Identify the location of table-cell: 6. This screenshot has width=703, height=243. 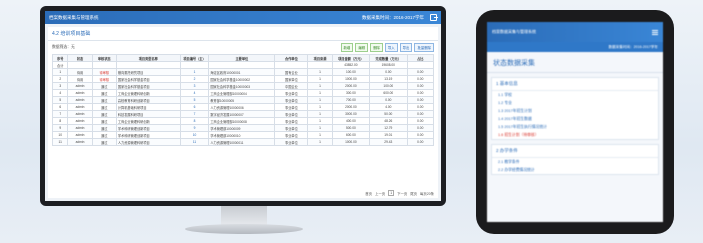
(194, 107).